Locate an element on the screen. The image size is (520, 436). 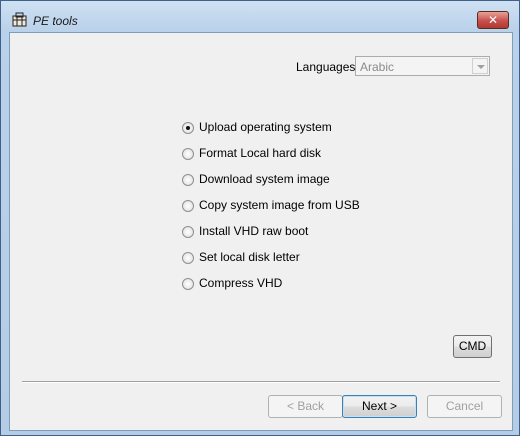
languages-select: Arabic is located at coordinates (422, 66).